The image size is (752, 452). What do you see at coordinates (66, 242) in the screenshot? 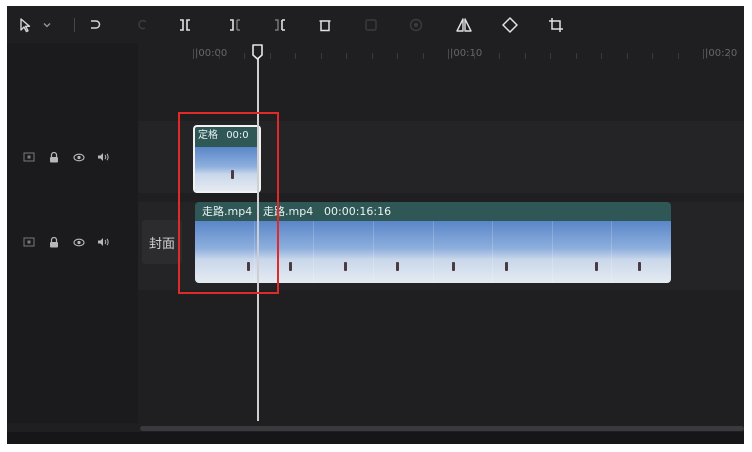
I see `main-track-controls` at bounding box center [66, 242].